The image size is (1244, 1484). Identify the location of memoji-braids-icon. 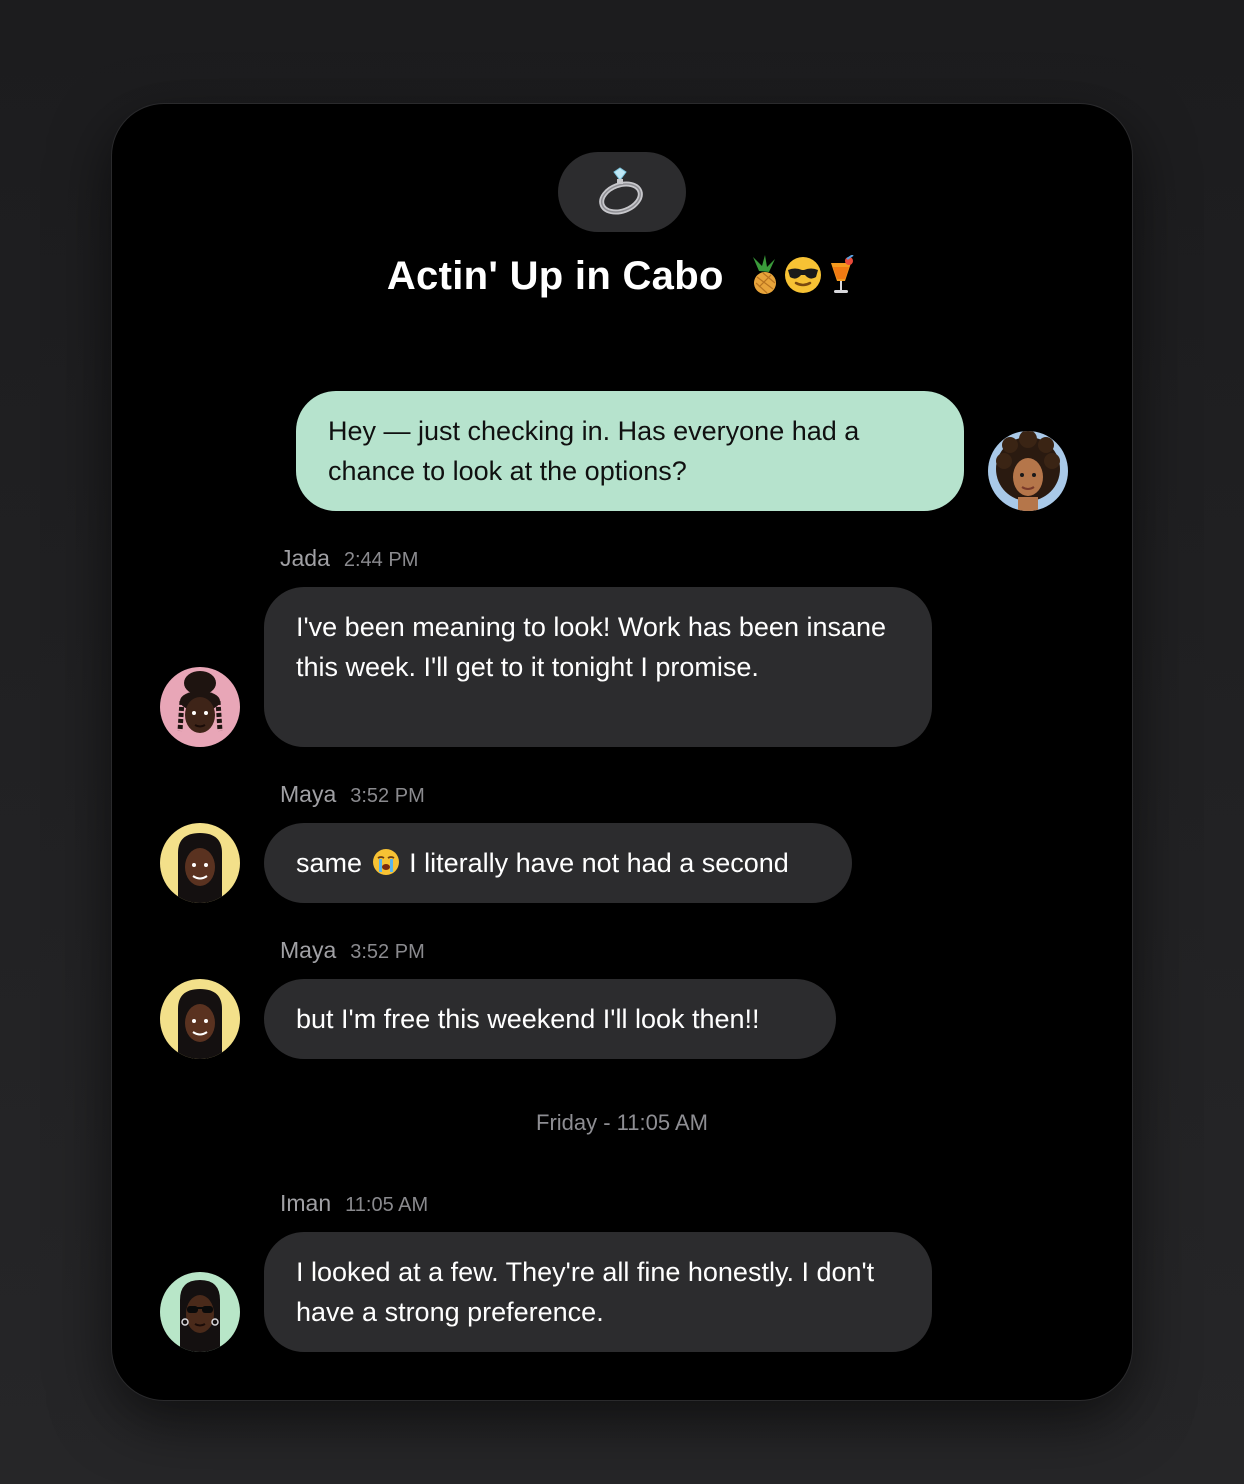
(200, 702).